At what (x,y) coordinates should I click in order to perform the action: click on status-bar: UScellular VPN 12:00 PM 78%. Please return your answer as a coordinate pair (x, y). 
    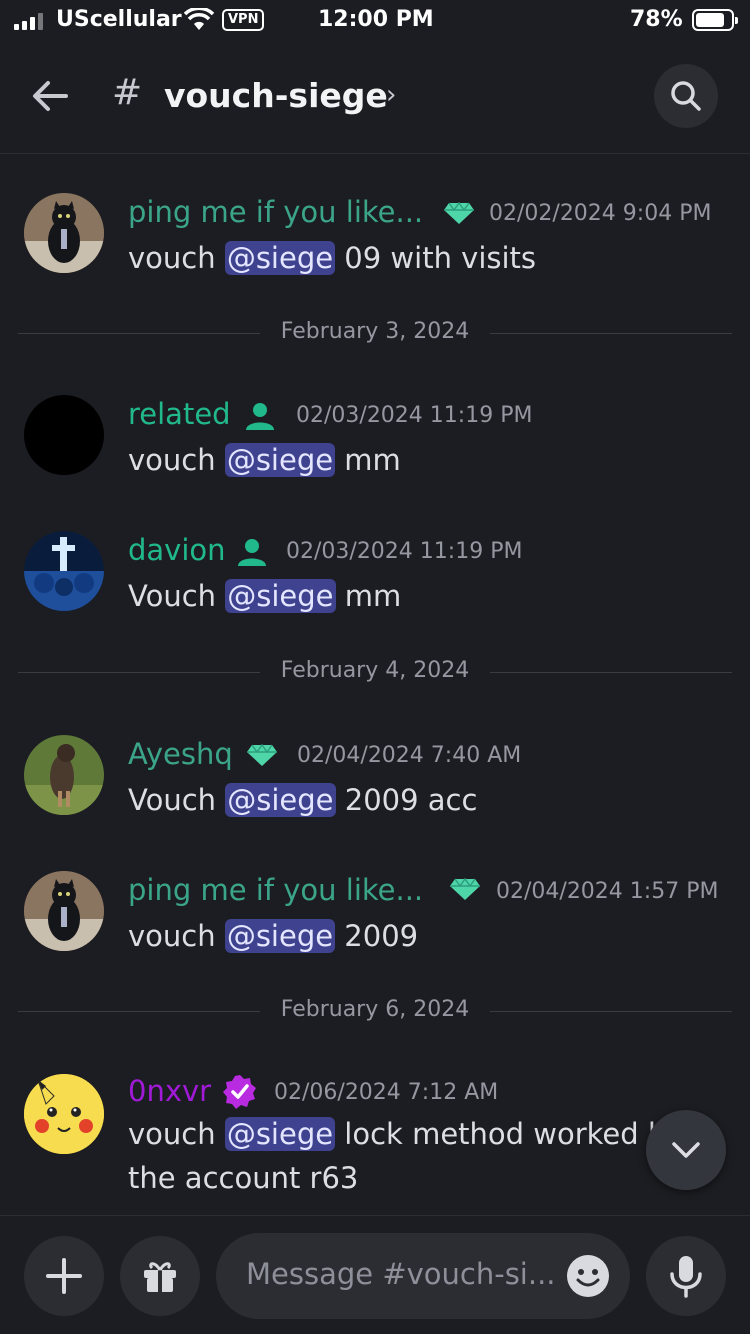
    Looking at the image, I should click on (375, 21).